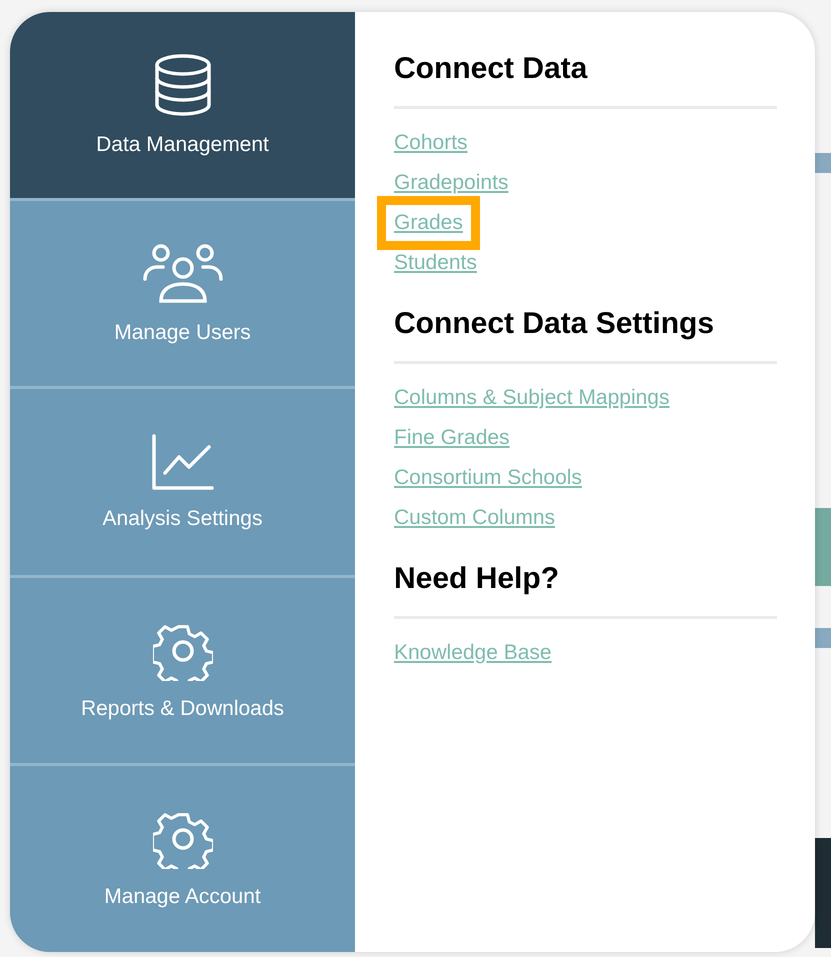  I want to click on menu-link: Fine Grades, so click(452, 438).